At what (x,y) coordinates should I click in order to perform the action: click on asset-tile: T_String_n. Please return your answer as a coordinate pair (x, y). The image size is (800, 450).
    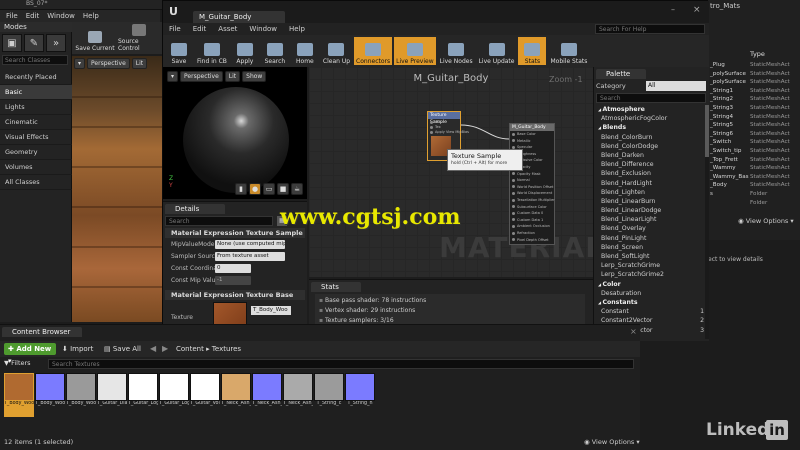
    Looking at the image, I should click on (360, 395).